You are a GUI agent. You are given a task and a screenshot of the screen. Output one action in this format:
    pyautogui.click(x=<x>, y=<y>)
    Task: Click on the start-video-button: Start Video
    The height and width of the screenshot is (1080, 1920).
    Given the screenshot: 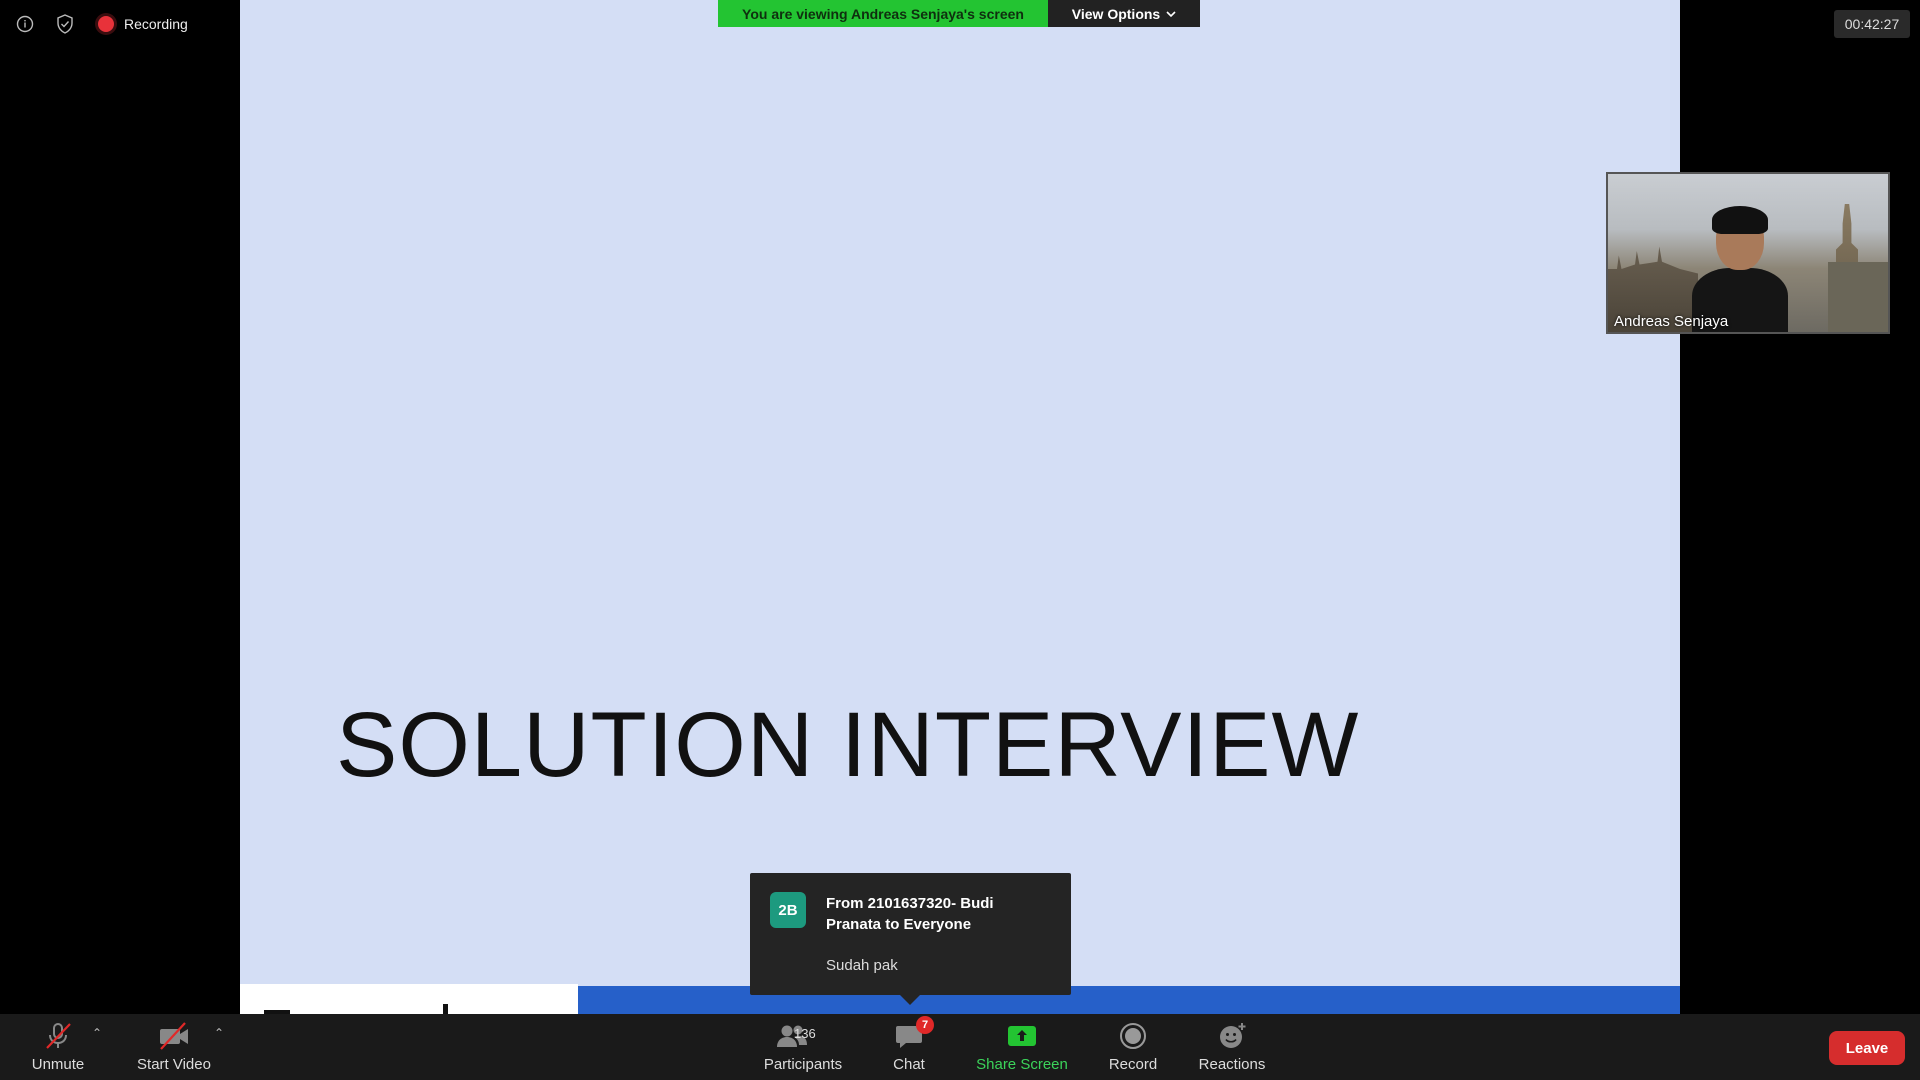 What is the action you would take?
    pyautogui.click(x=174, y=1048)
    